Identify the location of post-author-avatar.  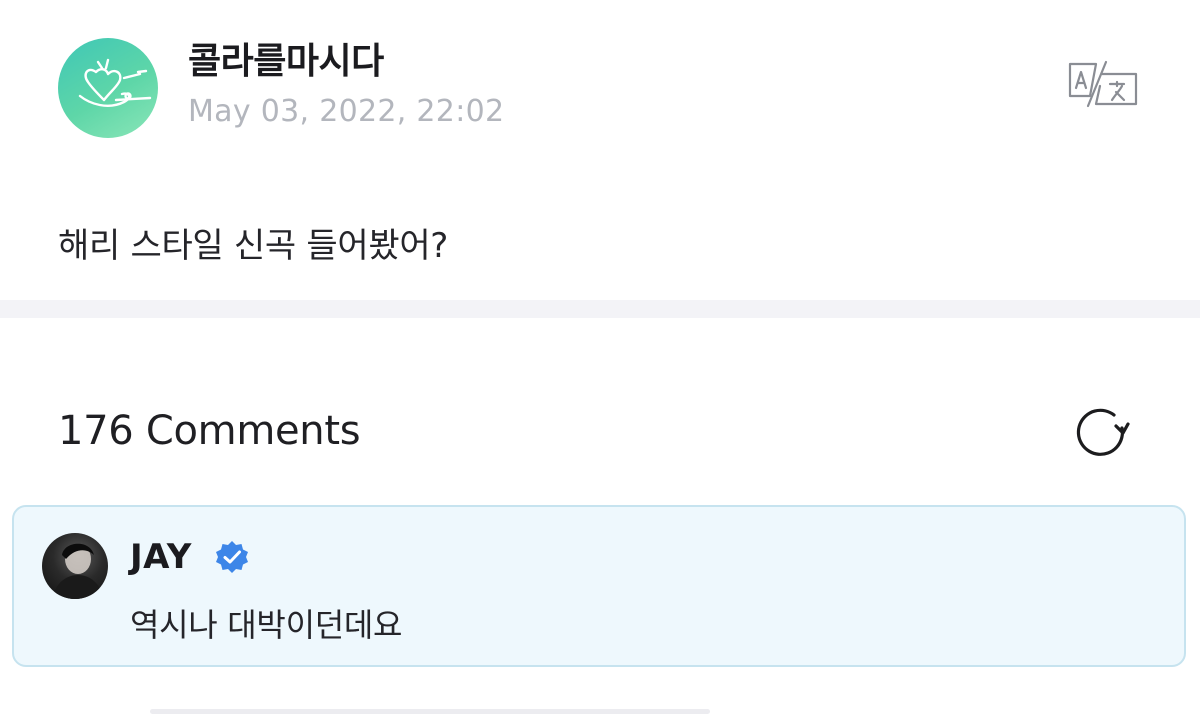
(108, 88).